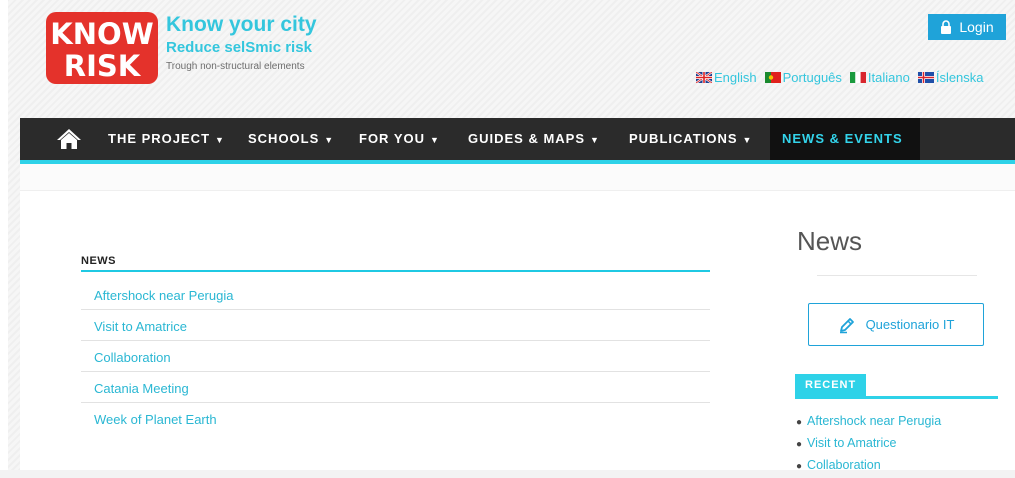 This screenshot has height=478, width=1015. Describe the element at coordinates (846, 325) in the screenshot. I see `pencil-icon` at that location.